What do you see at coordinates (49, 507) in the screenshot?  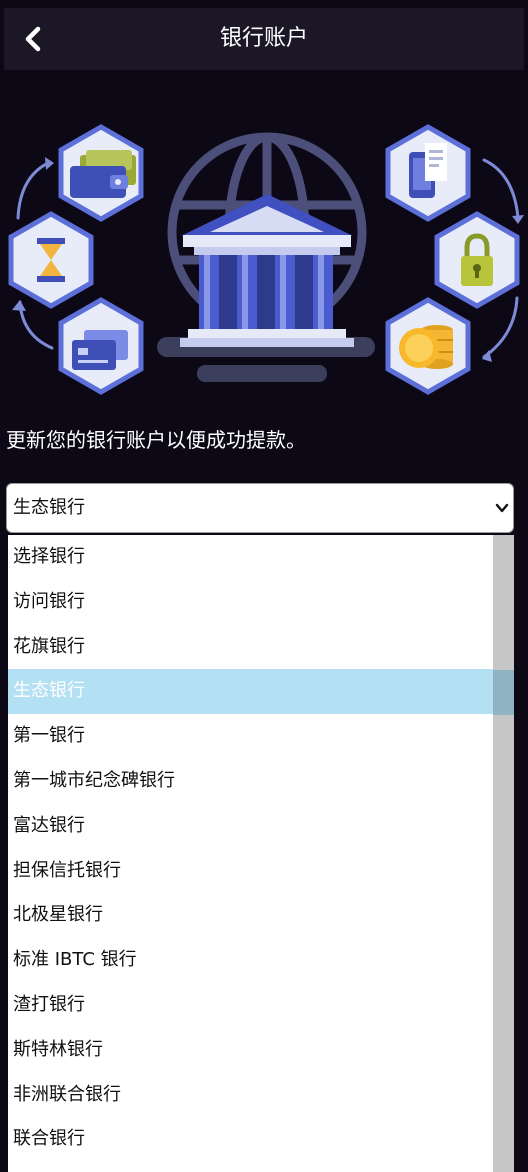 I see `bank-select-value: 生态银行` at bounding box center [49, 507].